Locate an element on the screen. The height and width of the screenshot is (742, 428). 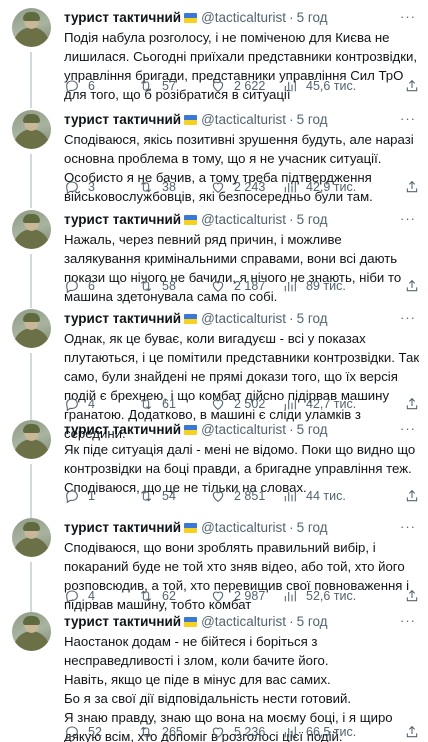
retweet-button: 61 is located at coordinates (157, 404).